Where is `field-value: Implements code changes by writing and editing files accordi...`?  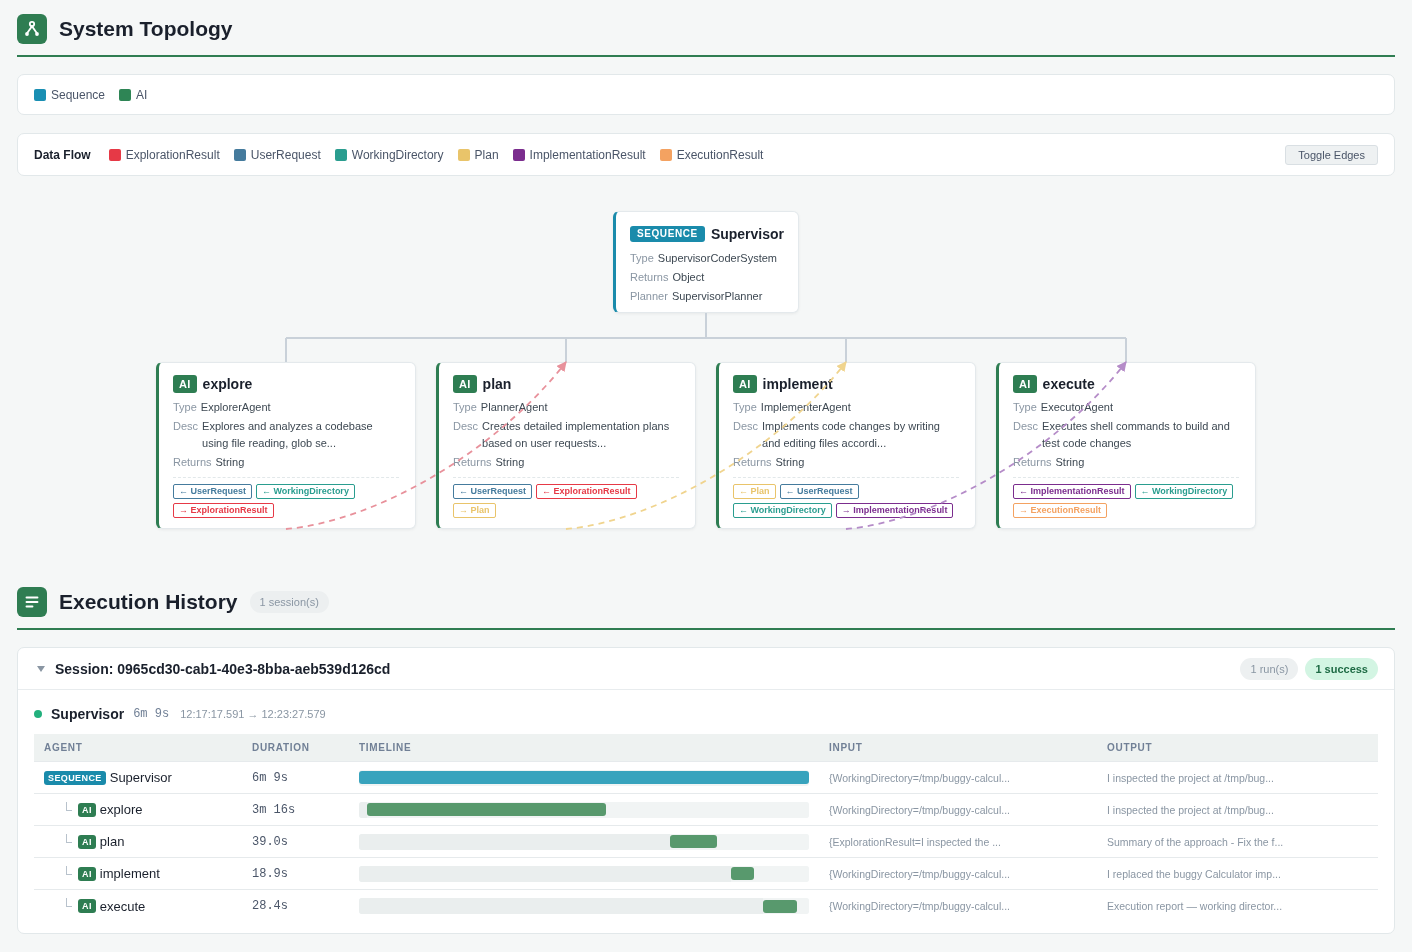
field-value: Implements code changes by writing and editing files accordi... is located at coordinates (851, 435).